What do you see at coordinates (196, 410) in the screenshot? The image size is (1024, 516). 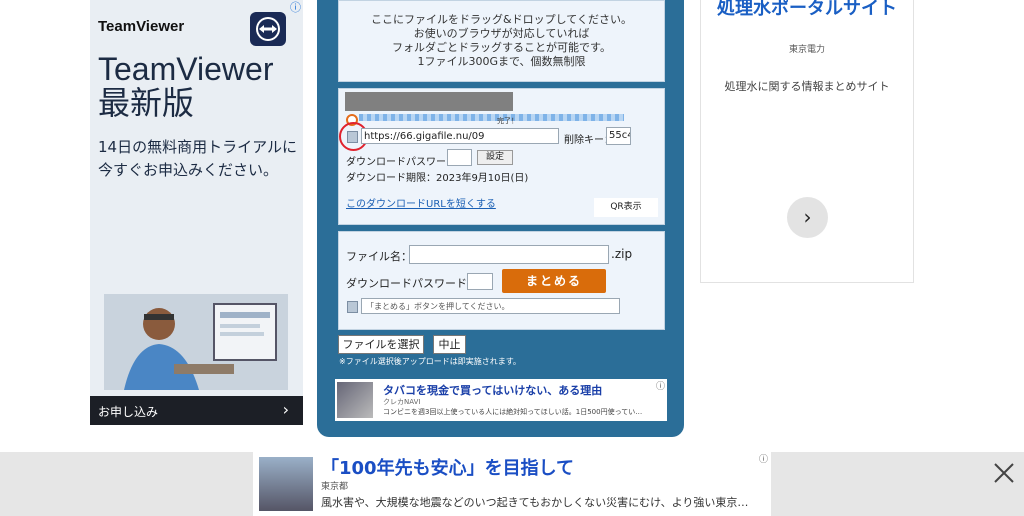 I see `ad-cta-button: お申し込み ›` at bounding box center [196, 410].